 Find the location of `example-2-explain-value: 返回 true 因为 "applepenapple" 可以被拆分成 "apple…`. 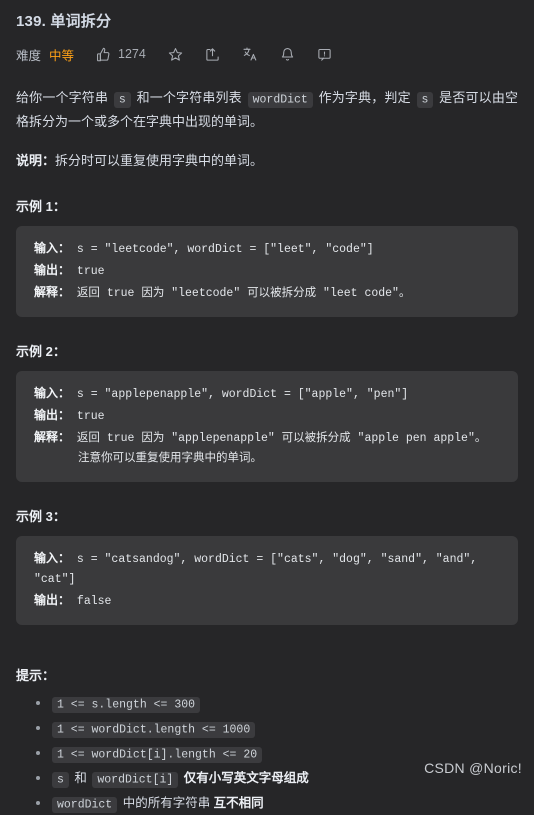

example-2-explain-value: 返回 true 因为 "applepenapple" 可以被拆分成 "apple… is located at coordinates (278, 438).